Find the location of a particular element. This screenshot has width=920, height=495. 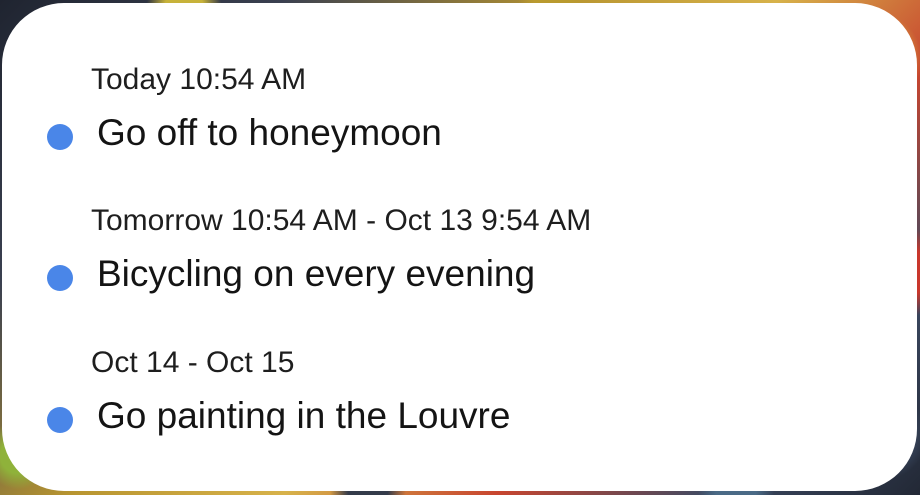

event-time: Tomorrow 10:54 AM - Oct 13 9:54 AM is located at coordinates (341, 220).